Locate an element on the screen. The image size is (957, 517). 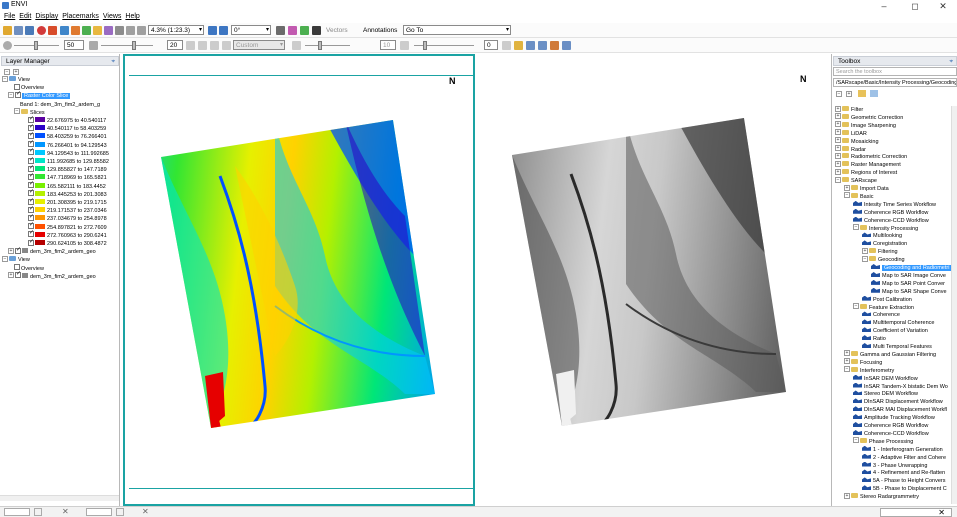
contrast-slider is located at coordinates (127, 45).